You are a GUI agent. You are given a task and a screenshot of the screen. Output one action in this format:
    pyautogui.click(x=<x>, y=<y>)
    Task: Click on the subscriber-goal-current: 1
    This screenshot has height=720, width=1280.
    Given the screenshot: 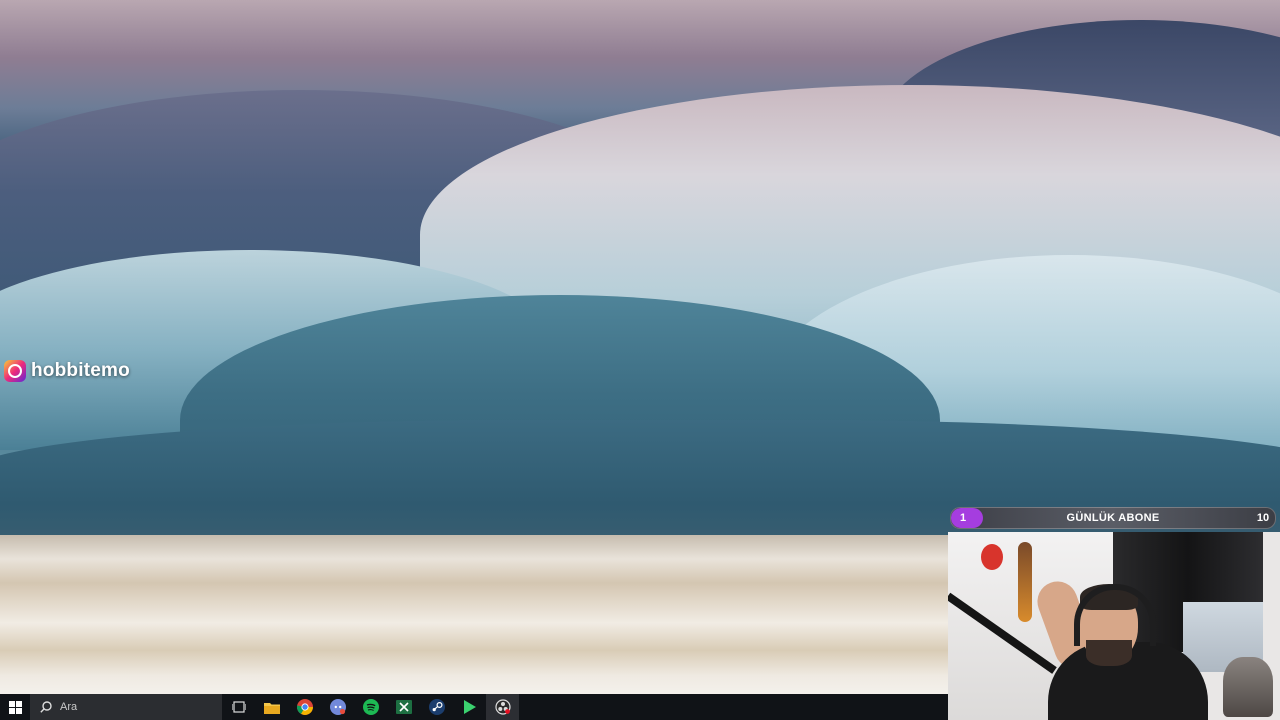 What is the action you would take?
    pyautogui.click(x=963, y=518)
    